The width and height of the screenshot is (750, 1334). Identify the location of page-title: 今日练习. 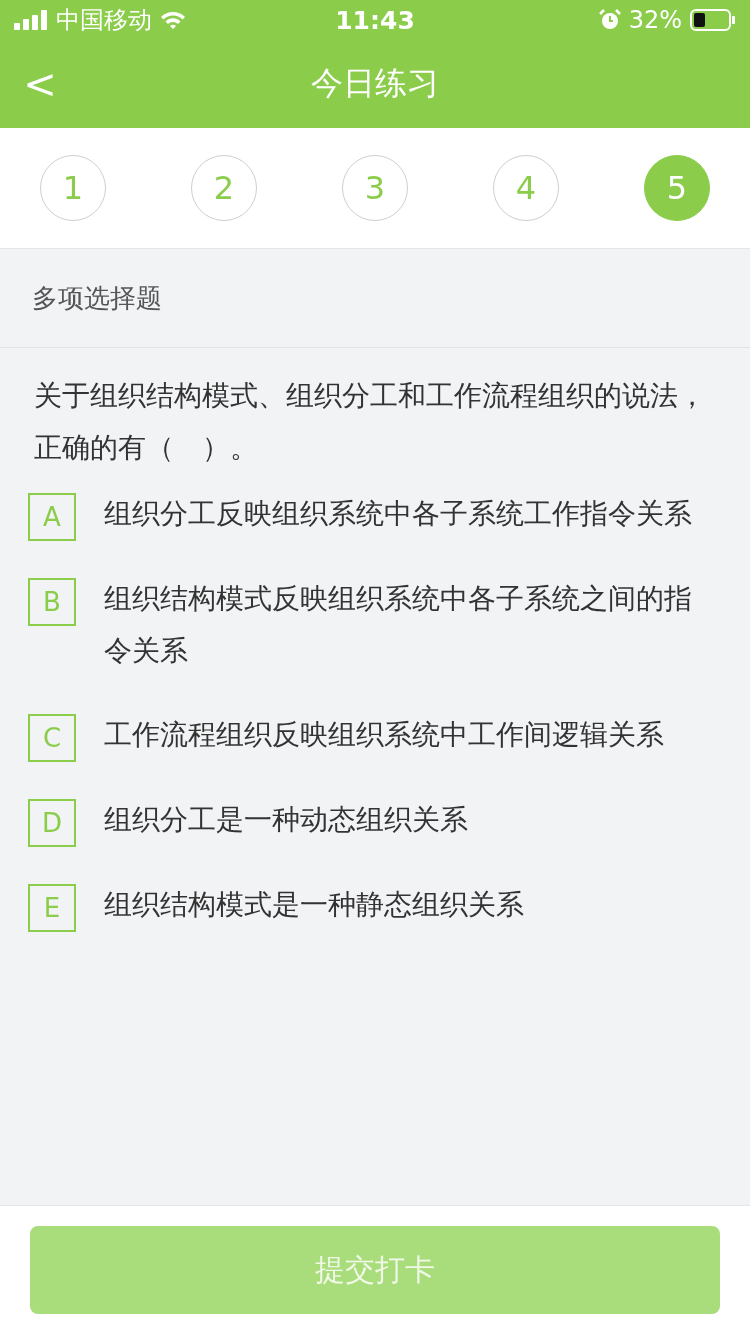
(375, 83).